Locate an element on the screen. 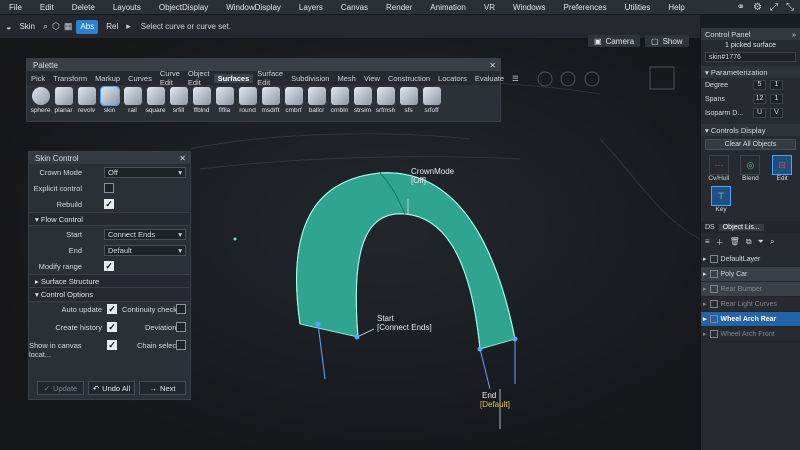  skin-control-titlebar: Skin Control ✕ is located at coordinates (109, 158).